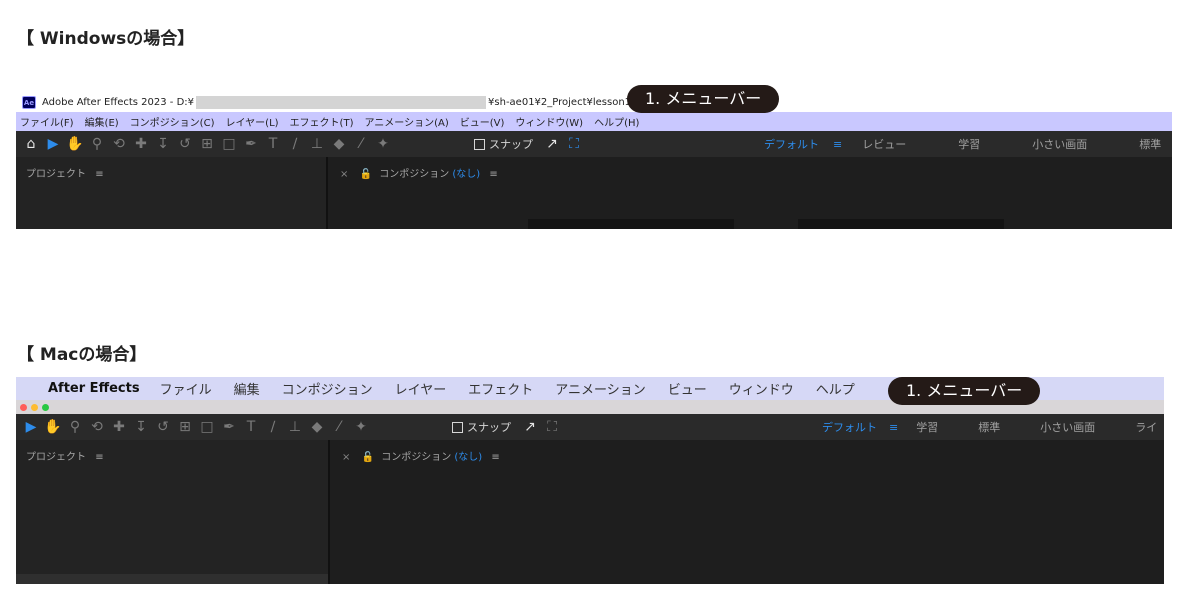 This screenshot has width=1200, height=600. Describe the element at coordinates (45, 407) in the screenshot. I see `zoom-window-icon` at that location.